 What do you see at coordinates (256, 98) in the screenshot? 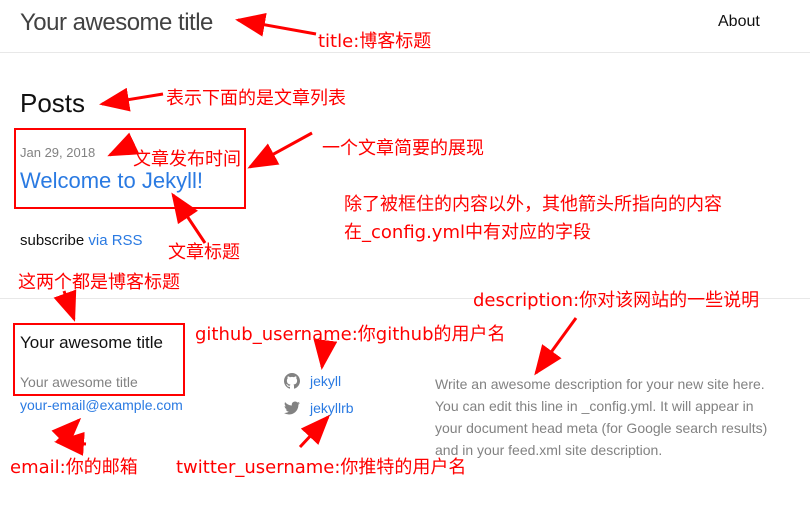
I see `note-posts-list: 表示下面的是文章列表` at bounding box center [256, 98].